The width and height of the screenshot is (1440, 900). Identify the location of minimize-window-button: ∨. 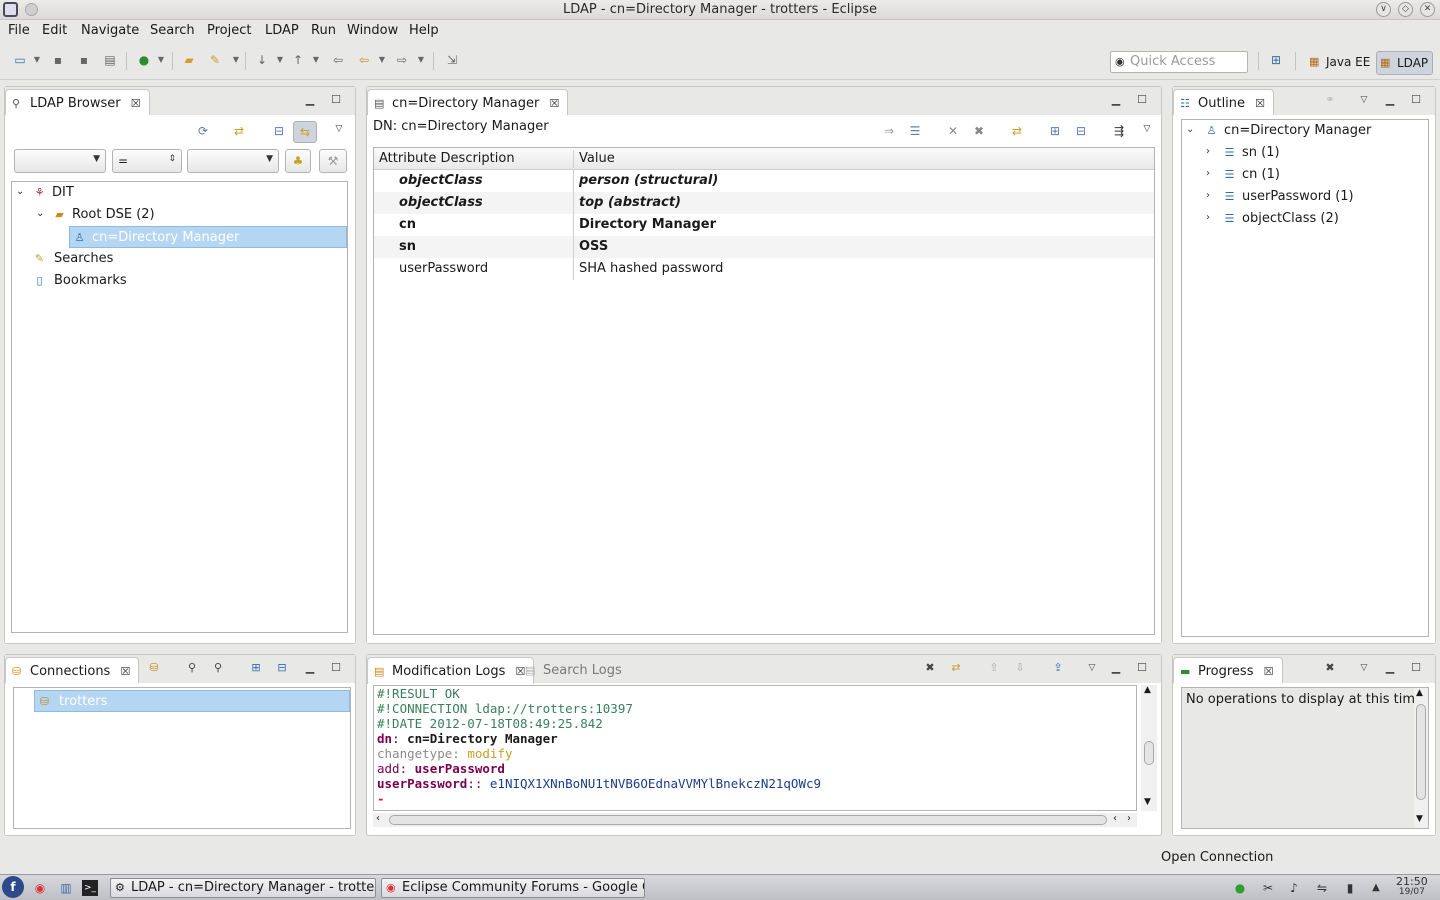
(1383, 9).